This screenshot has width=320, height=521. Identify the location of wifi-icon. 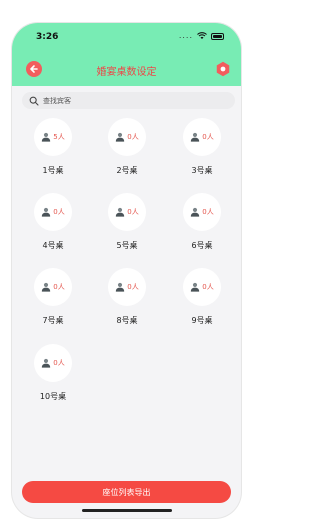
(202, 35).